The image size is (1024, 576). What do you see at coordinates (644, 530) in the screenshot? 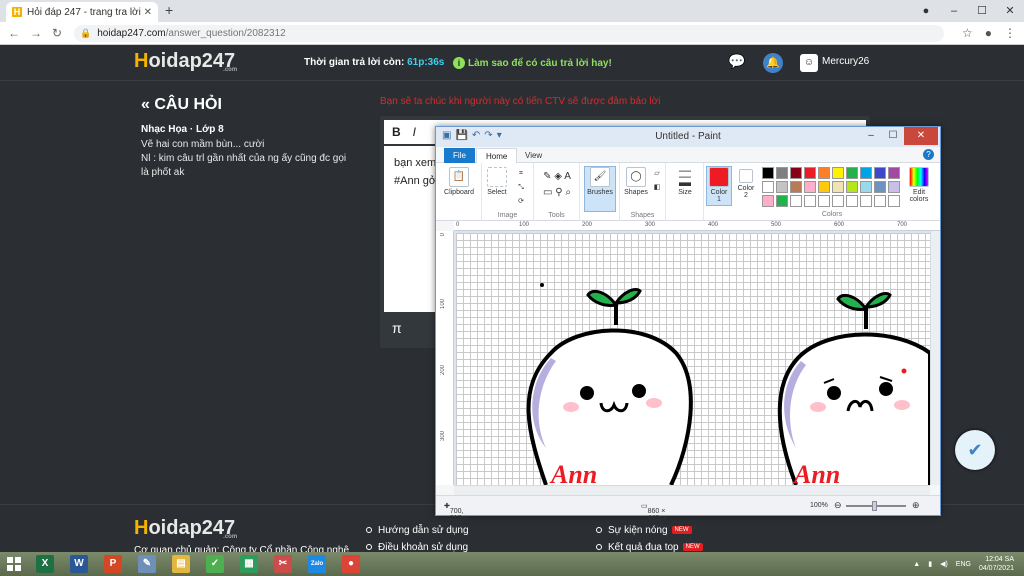
I see `footer-link-events: Sự kiện nóng NEW` at bounding box center [644, 530].